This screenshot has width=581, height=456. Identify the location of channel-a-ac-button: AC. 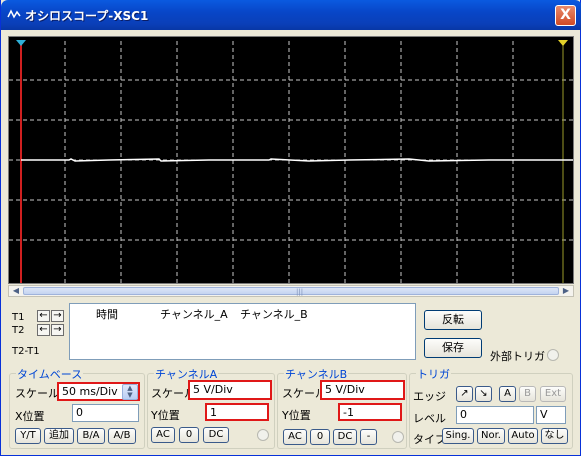
(163, 435).